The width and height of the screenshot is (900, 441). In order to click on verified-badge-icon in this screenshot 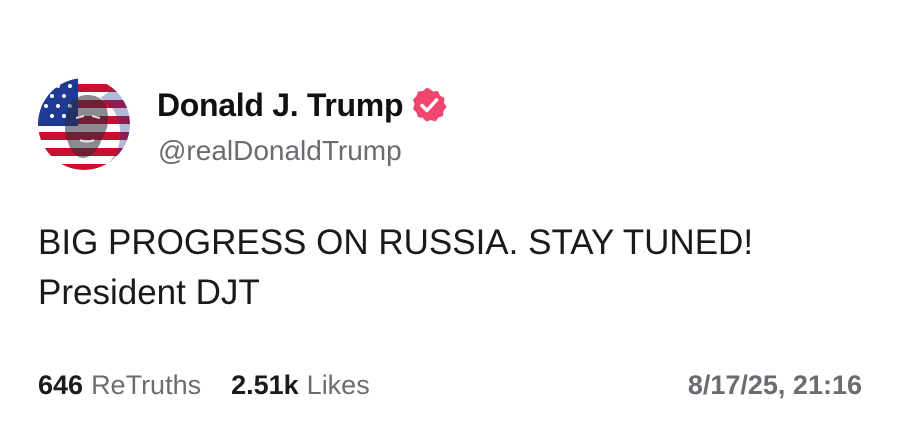, I will do `click(429, 105)`.